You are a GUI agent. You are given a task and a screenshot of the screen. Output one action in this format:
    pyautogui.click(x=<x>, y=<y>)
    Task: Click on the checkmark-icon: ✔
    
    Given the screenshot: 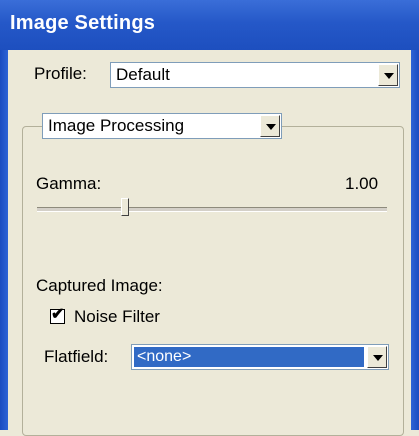 What is the action you would take?
    pyautogui.click(x=58, y=314)
    